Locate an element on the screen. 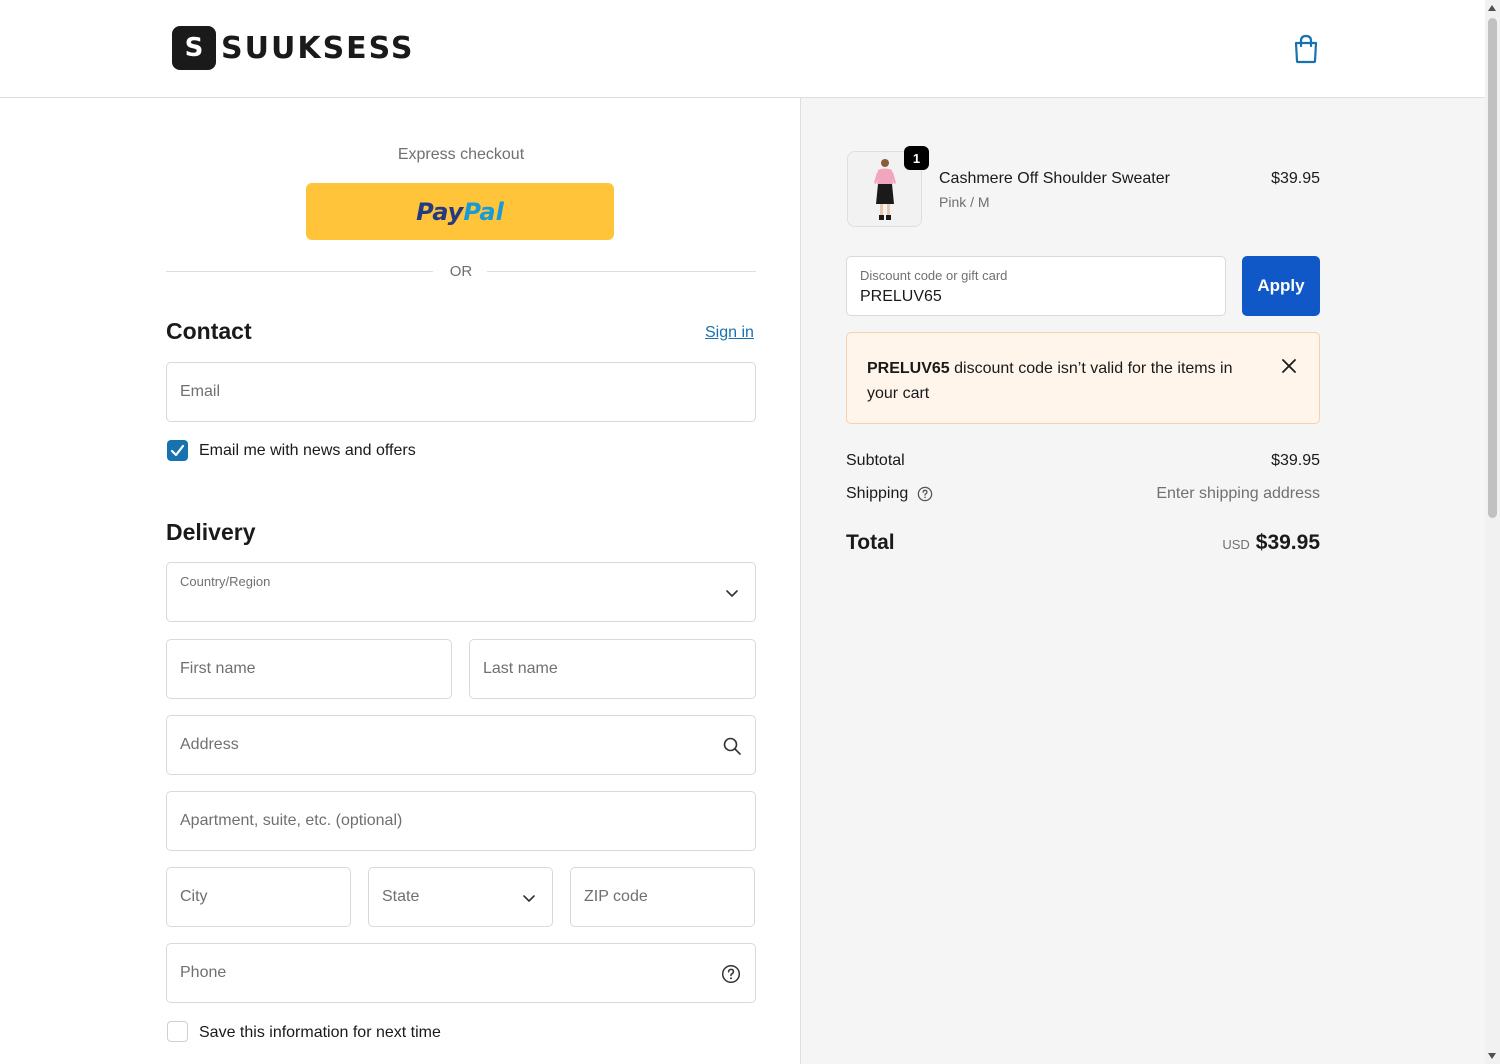  close-icon is located at coordinates (1289, 366).